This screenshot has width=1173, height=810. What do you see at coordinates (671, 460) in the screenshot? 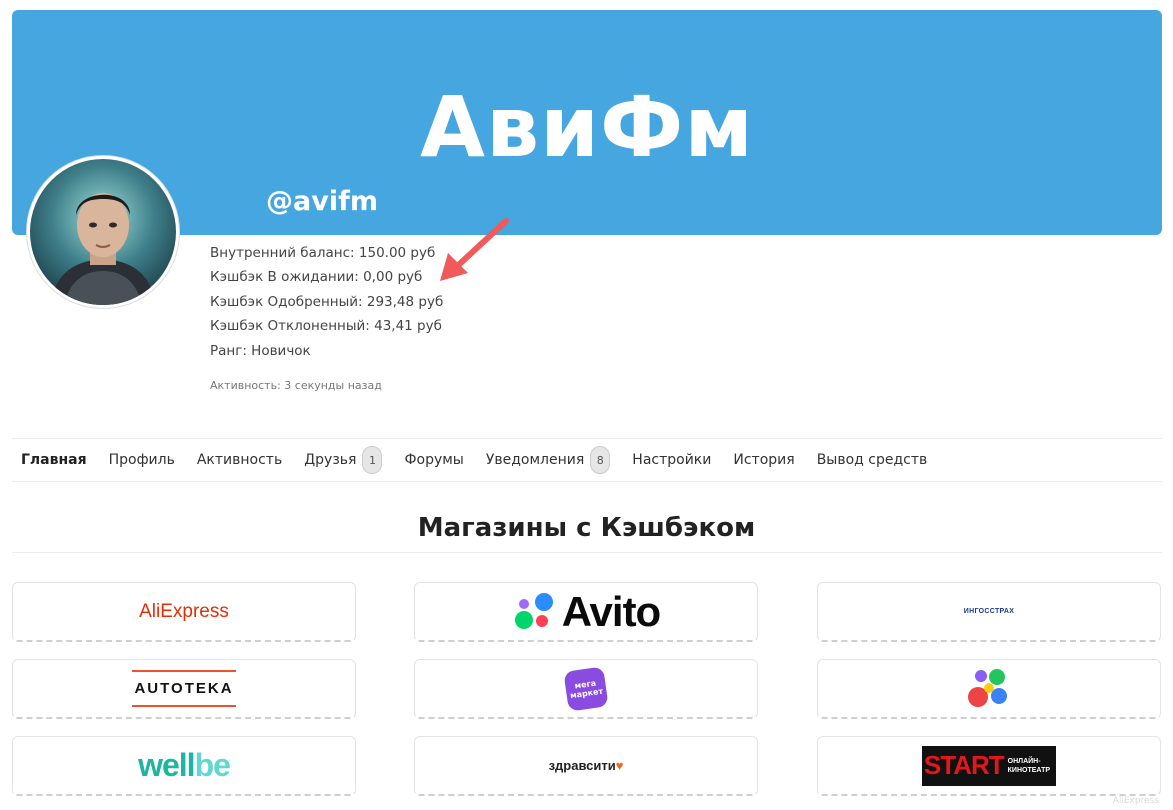
I see `nav-settings: Настройки` at bounding box center [671, 460].